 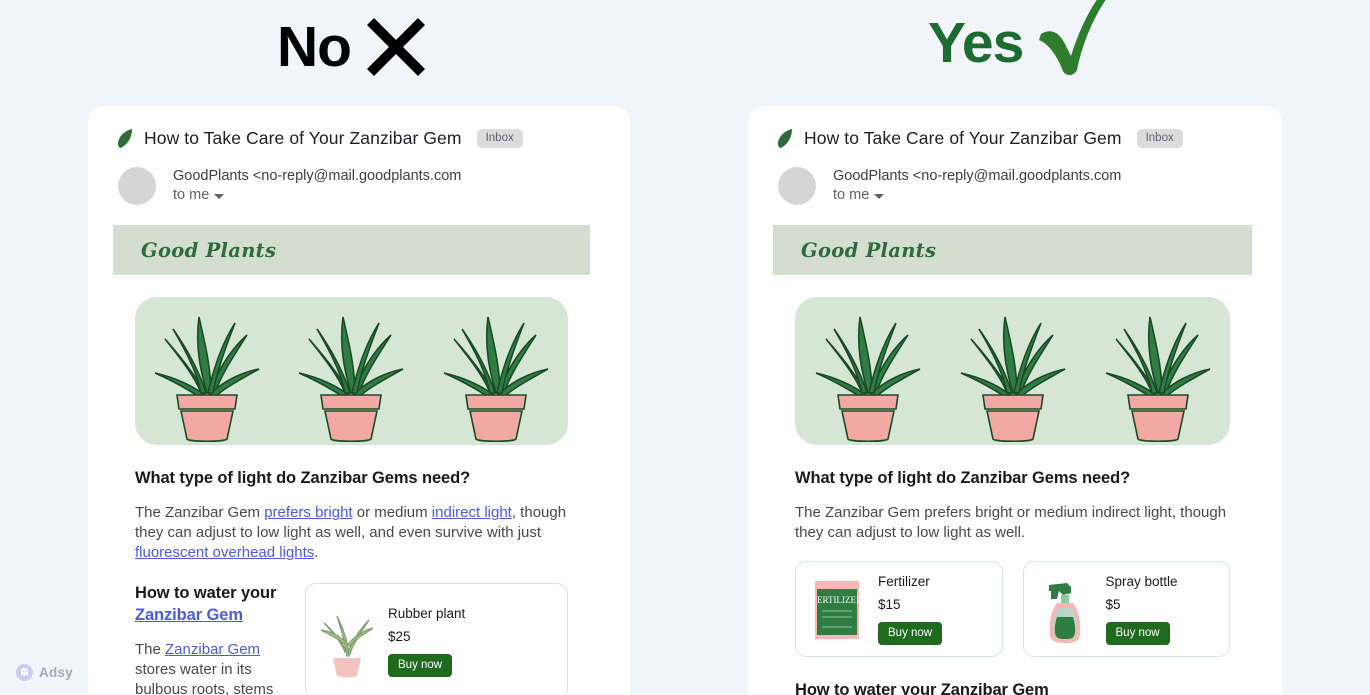 I want to click on adsy-watermark: Adsy, so click(x=44, y=672).